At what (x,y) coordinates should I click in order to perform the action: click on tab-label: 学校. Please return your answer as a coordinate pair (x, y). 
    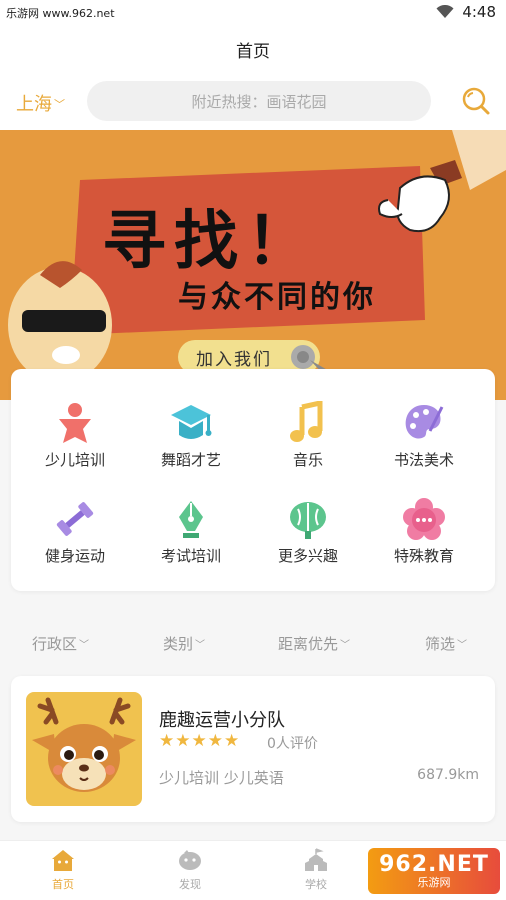
    Looking at the image, I should click on (316, 884).